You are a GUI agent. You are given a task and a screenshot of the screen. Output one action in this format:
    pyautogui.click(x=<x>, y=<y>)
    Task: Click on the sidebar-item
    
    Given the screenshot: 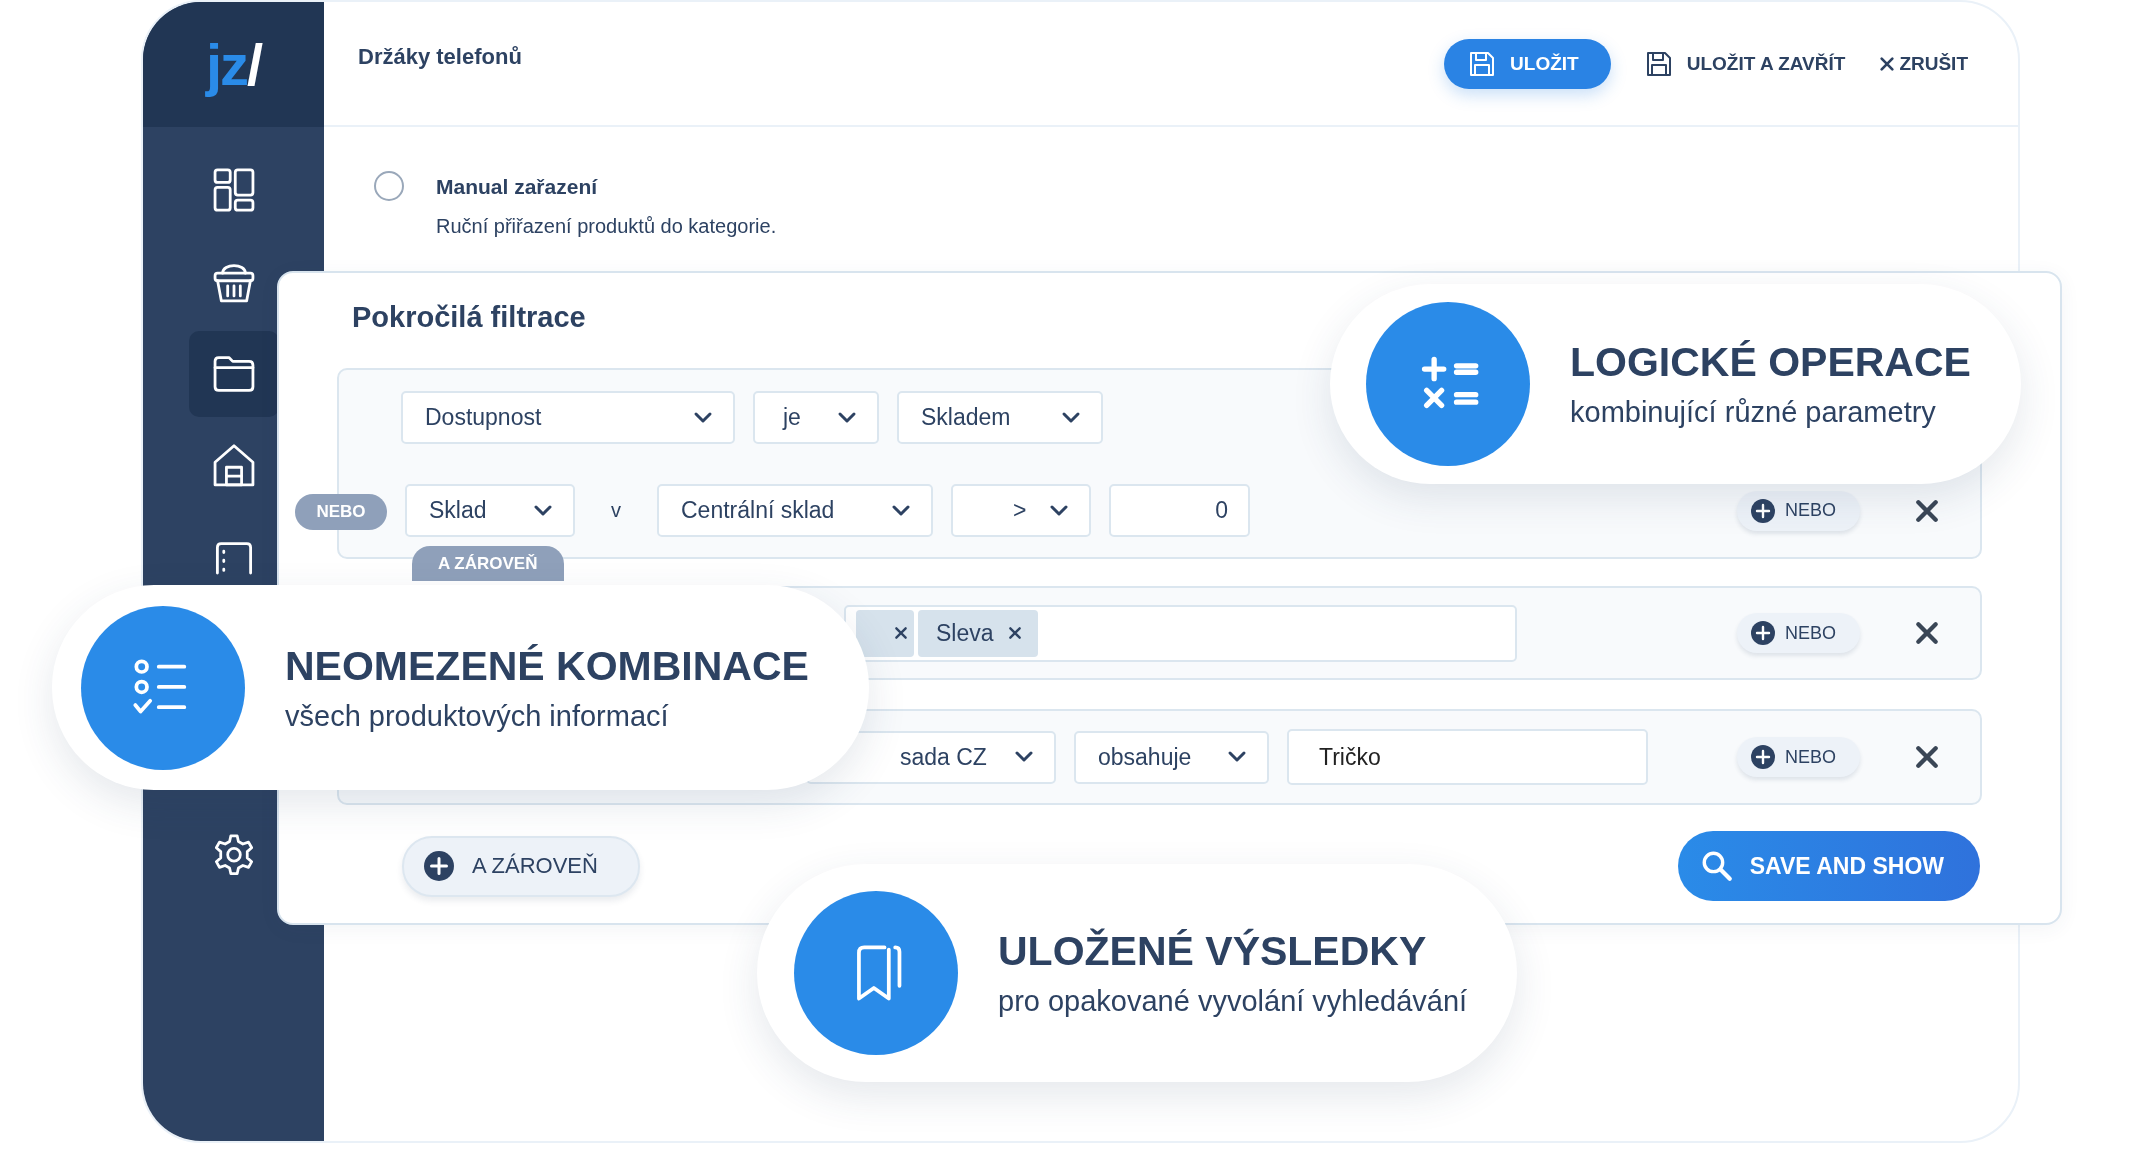 What is the action you would take?
    pyautogui.click(x=233, y=374)
    